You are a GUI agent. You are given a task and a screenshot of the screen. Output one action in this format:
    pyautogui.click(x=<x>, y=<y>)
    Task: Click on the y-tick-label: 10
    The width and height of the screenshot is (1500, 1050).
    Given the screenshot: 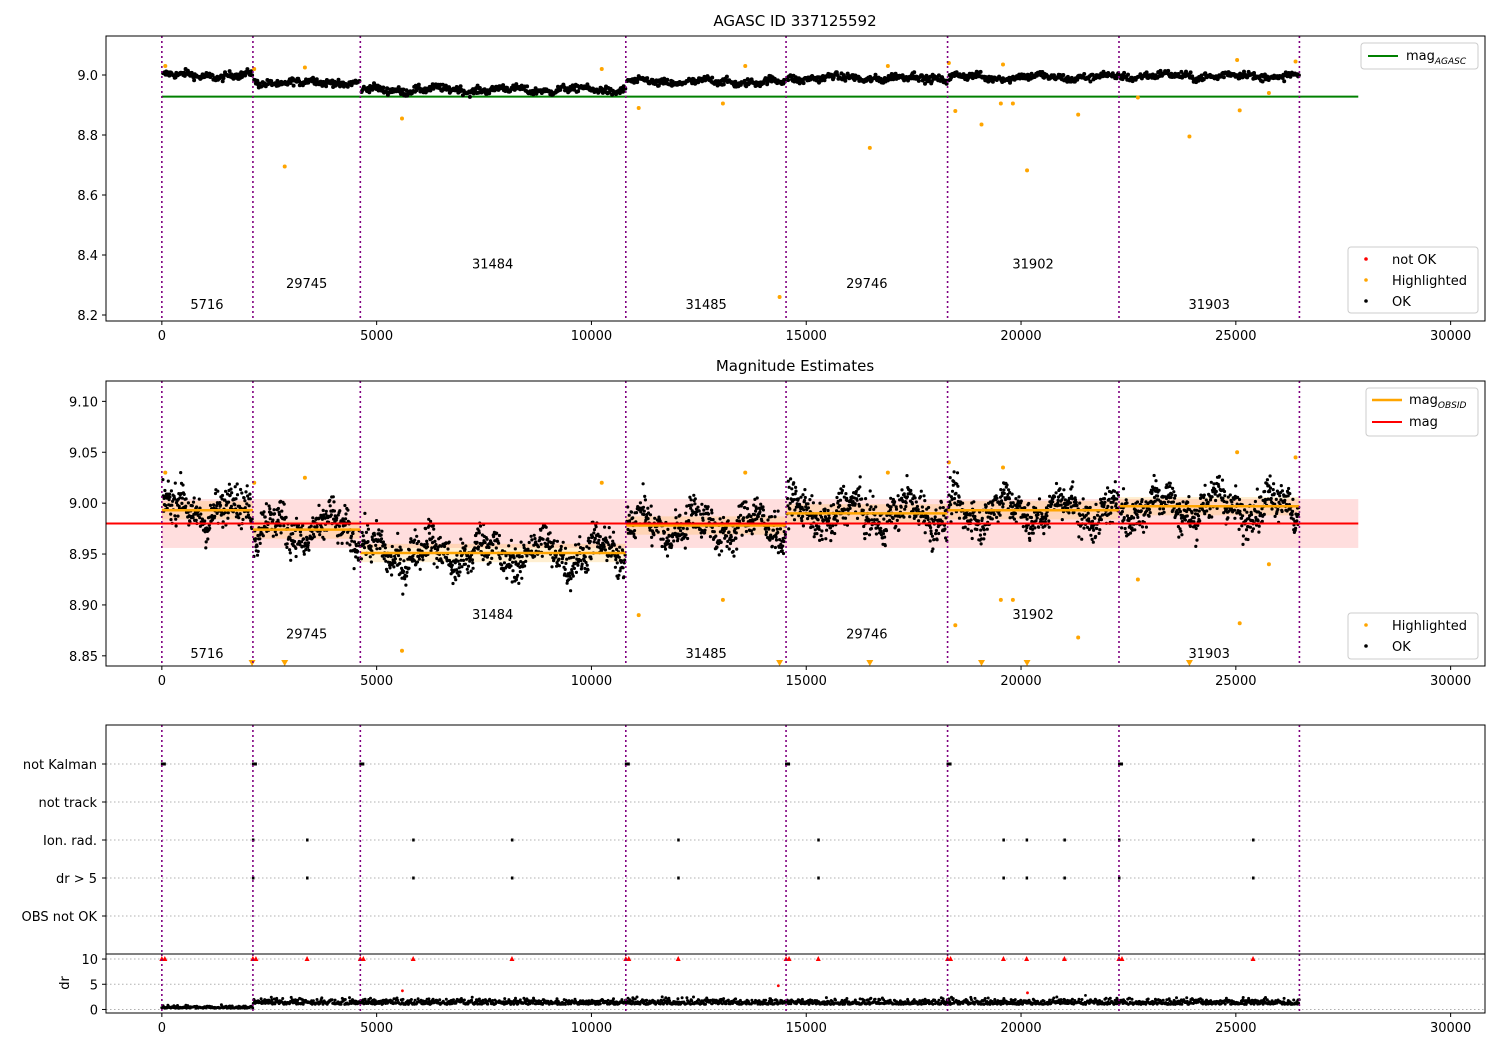 What is the action you would take?
    pyautogui.click(x=89, y=960)
    